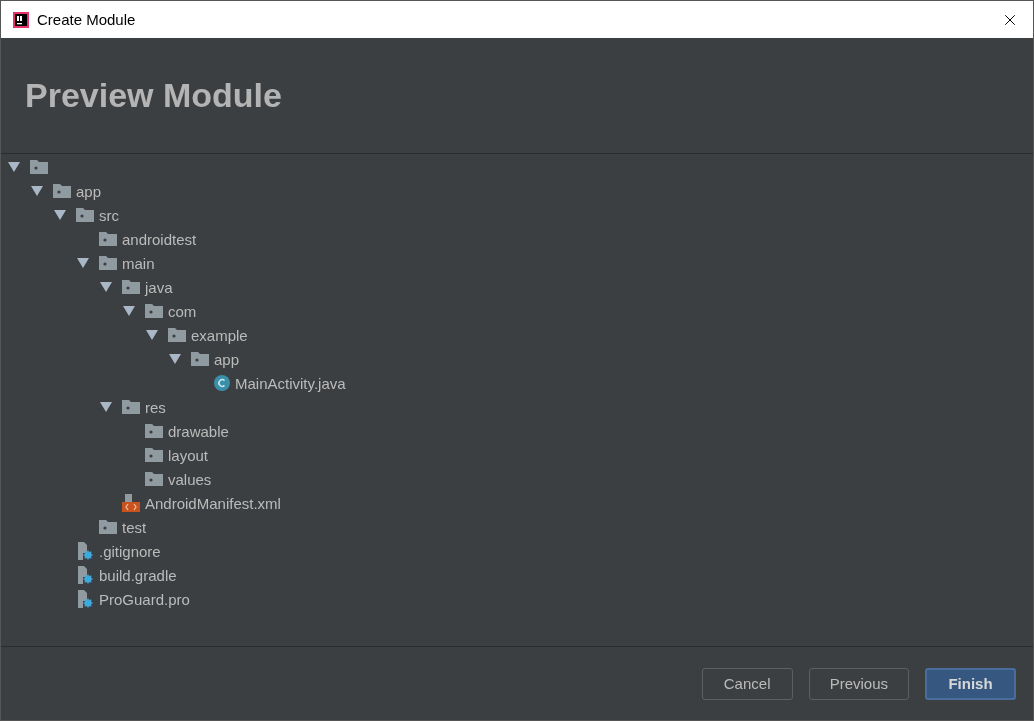  What do you see at coordinates (213, 503) in the screenshot?
I see `tree-item-label: AndroidManifest.xml` at bounding box center [213, 503].